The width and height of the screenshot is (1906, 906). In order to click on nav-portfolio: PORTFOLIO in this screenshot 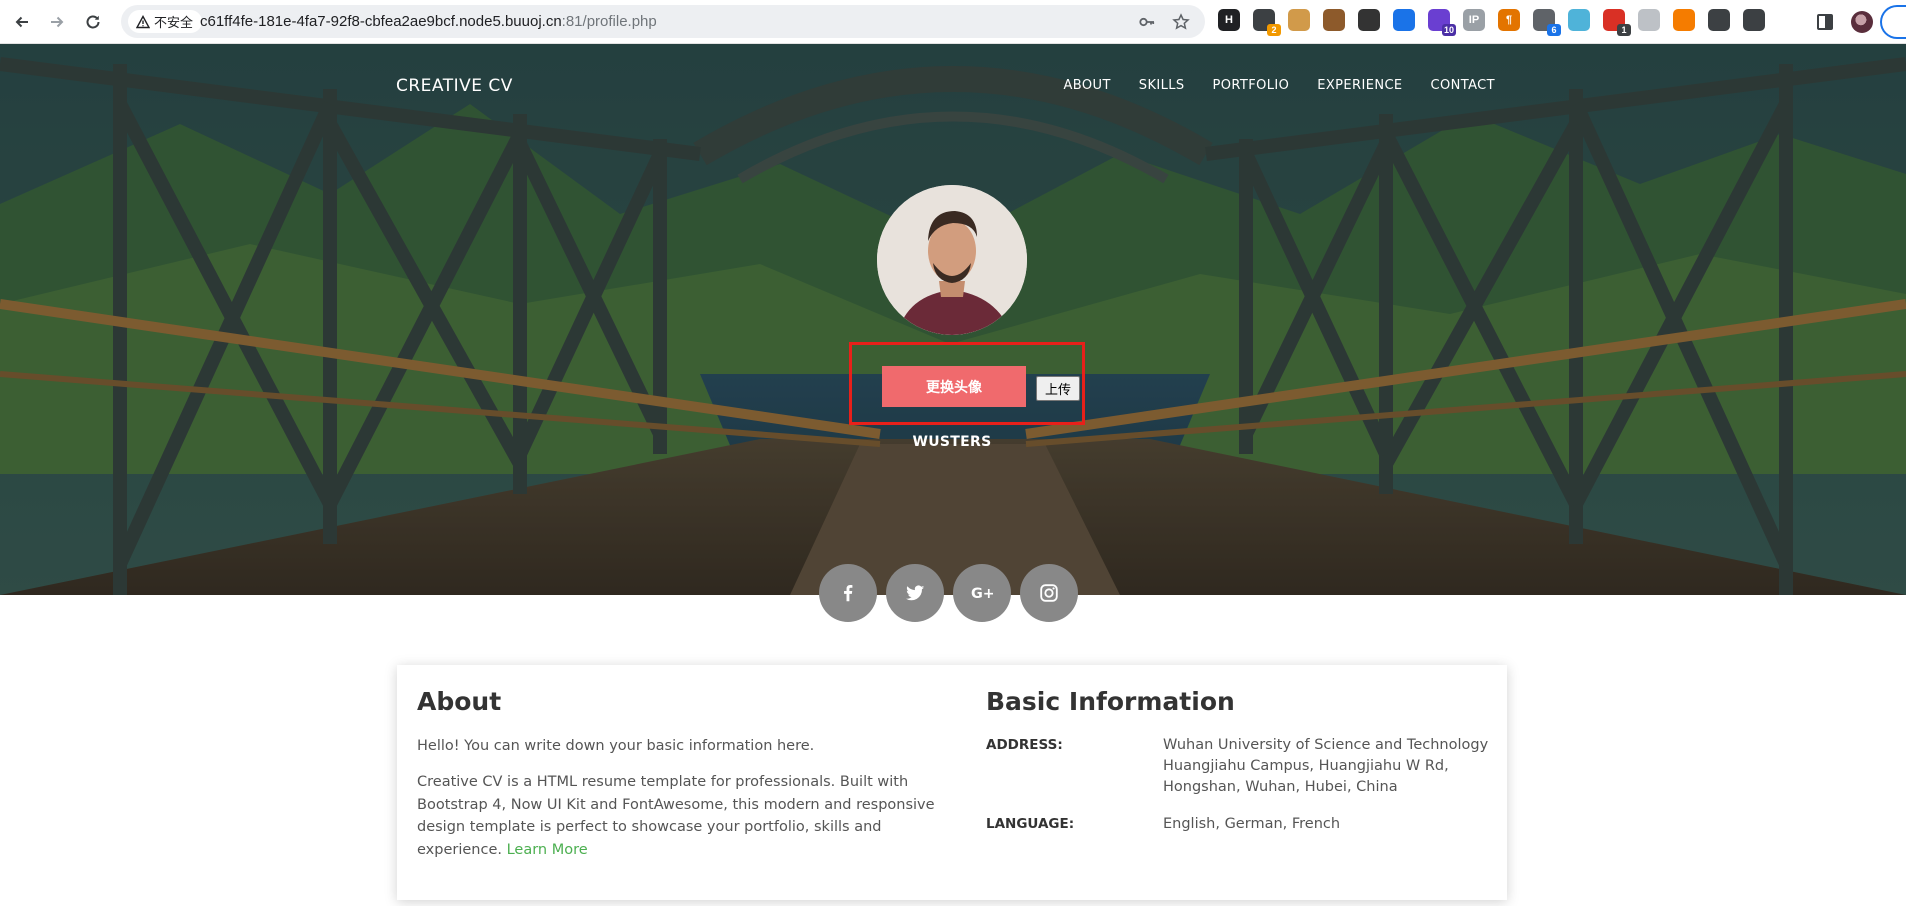, I will do `click(1251, 85)`.